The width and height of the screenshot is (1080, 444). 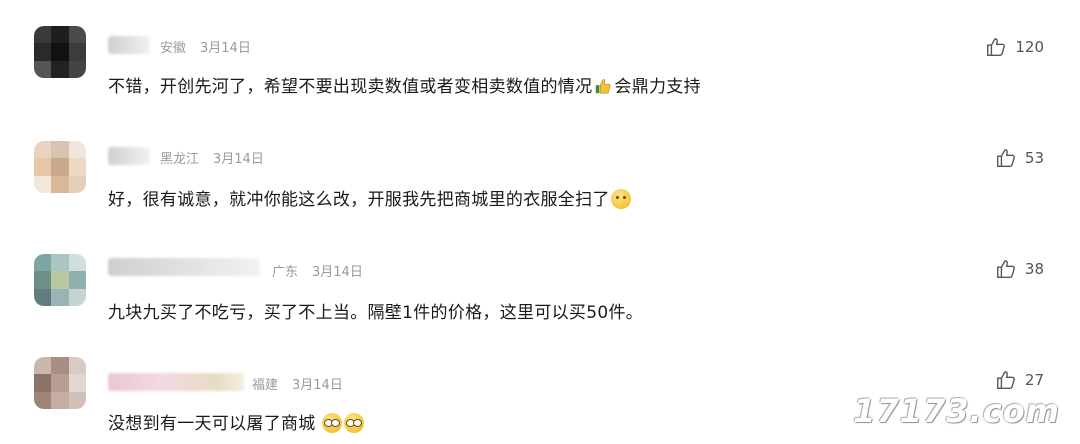 I want to click on thumbs-up-emoji, so click(x=603, y=86).